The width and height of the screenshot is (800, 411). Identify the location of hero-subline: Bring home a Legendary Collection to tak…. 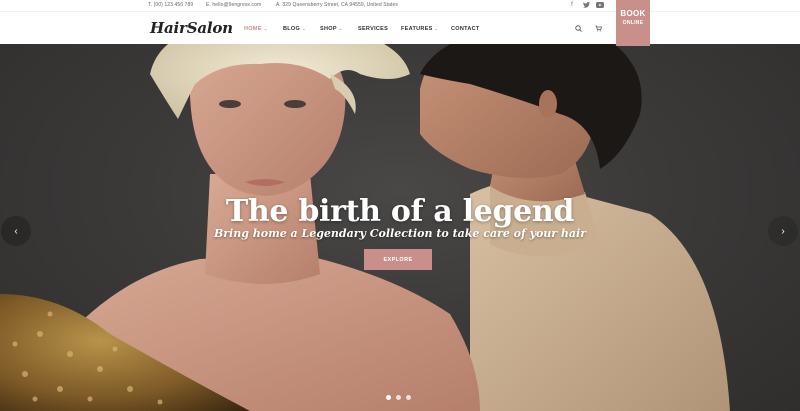
(400, 233).